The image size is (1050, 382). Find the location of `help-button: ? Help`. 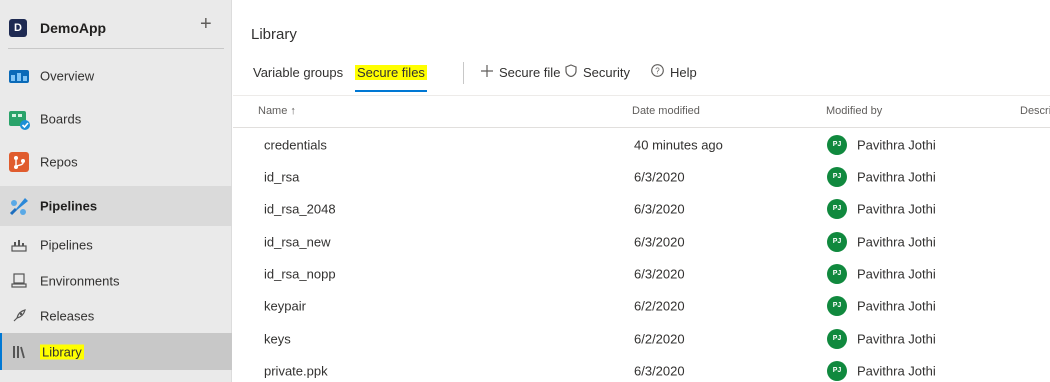

help-button: ? Help is located at coordinates (674, 73).